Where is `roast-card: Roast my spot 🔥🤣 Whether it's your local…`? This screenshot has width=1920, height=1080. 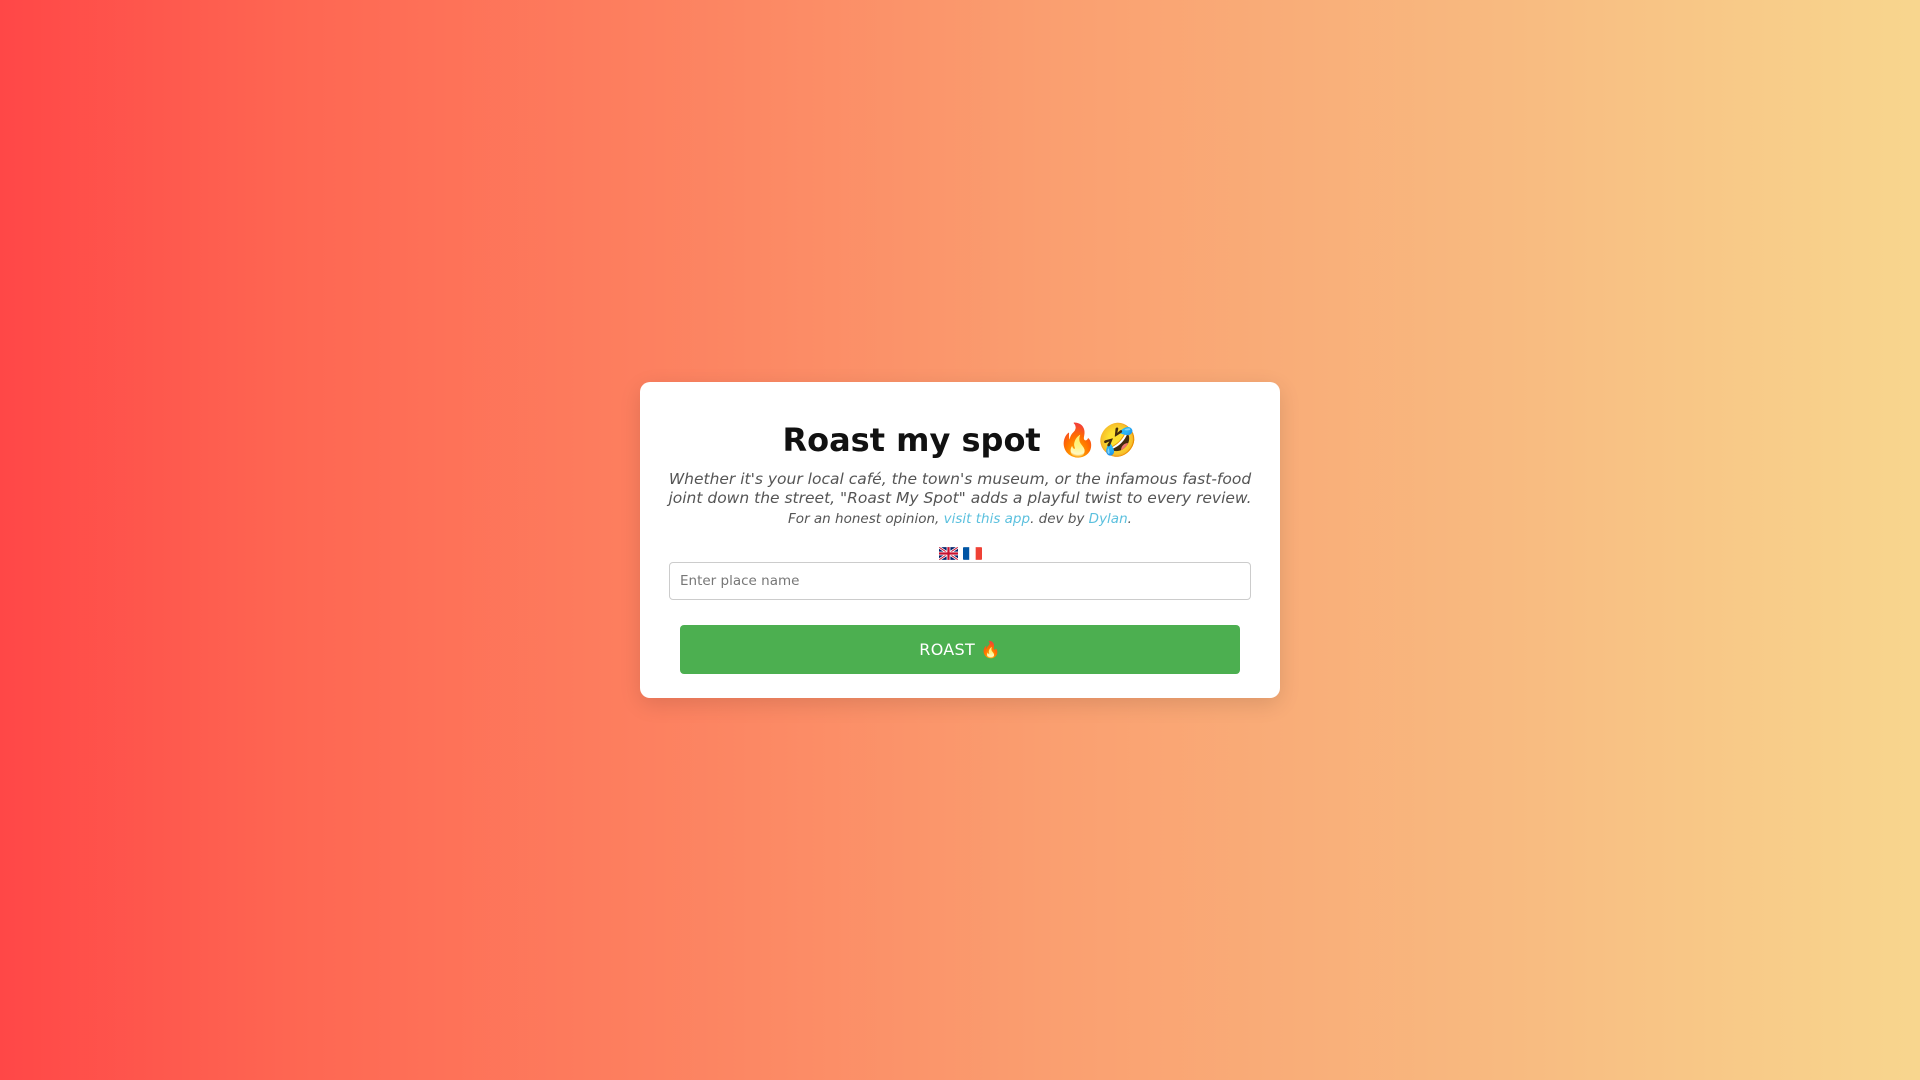
roast-card: Roast my spot 🔥🤣 Whether it's your local… is located at coordinates (960, 540).